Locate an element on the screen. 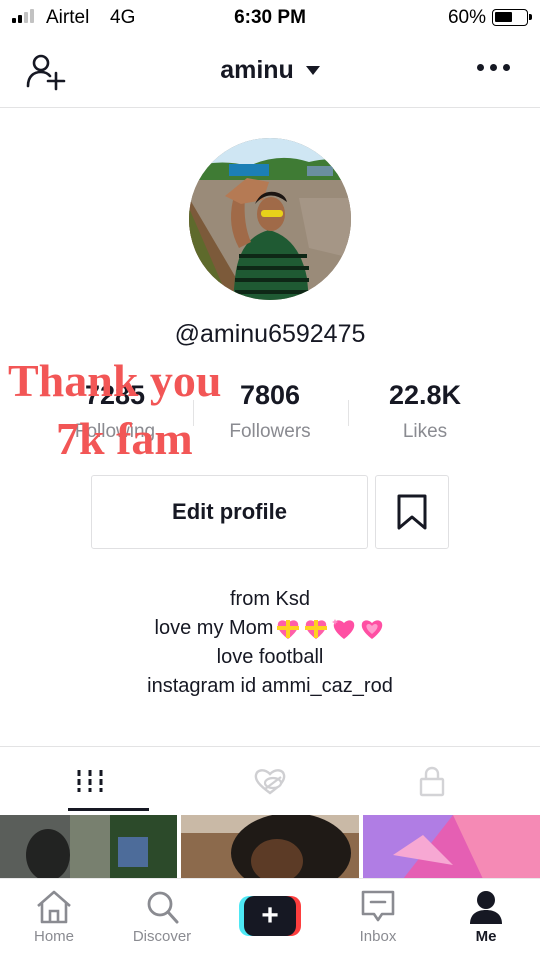  nav-inbox: Inbox is located at coordinates (378, 919).